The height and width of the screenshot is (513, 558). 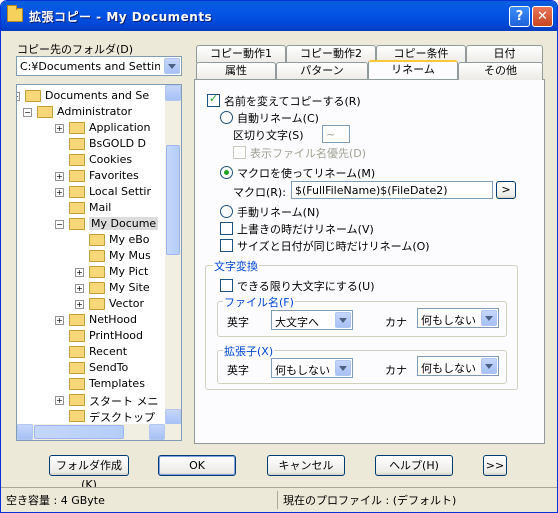 What do you see at coordinates (91, 224) in the screenshot?
I see `tree-node: − My Docume` at bounding box center [91, 224].